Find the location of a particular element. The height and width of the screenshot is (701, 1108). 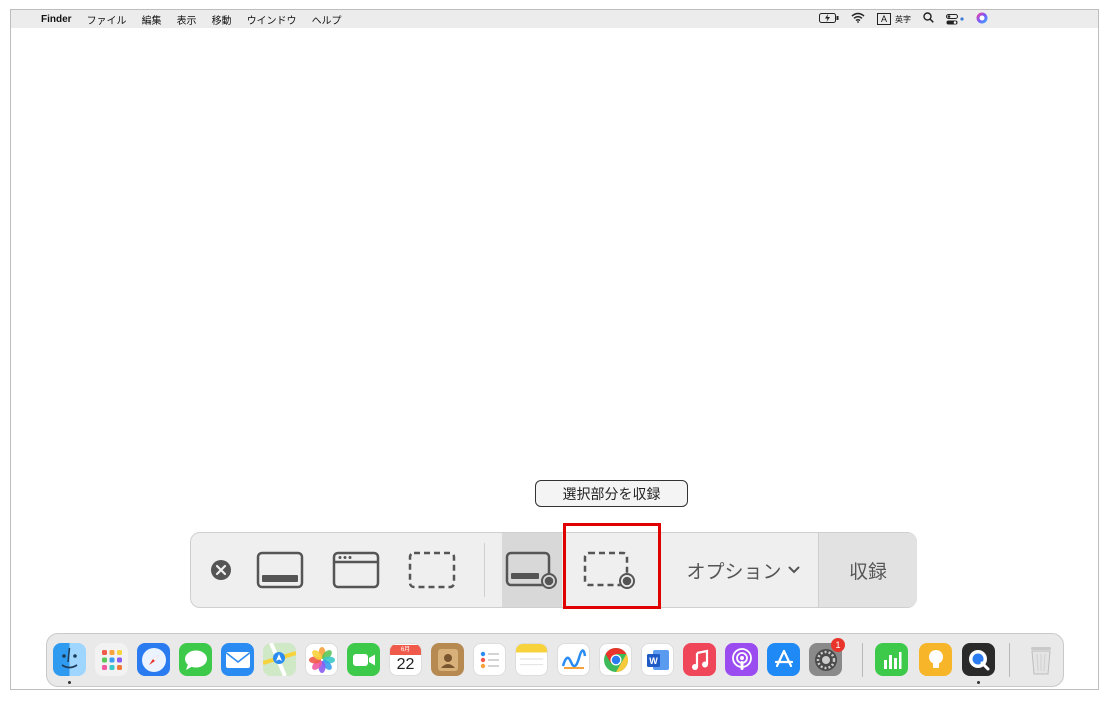

calendar-icon: 6月 22 is located at coordinates (405, 659).